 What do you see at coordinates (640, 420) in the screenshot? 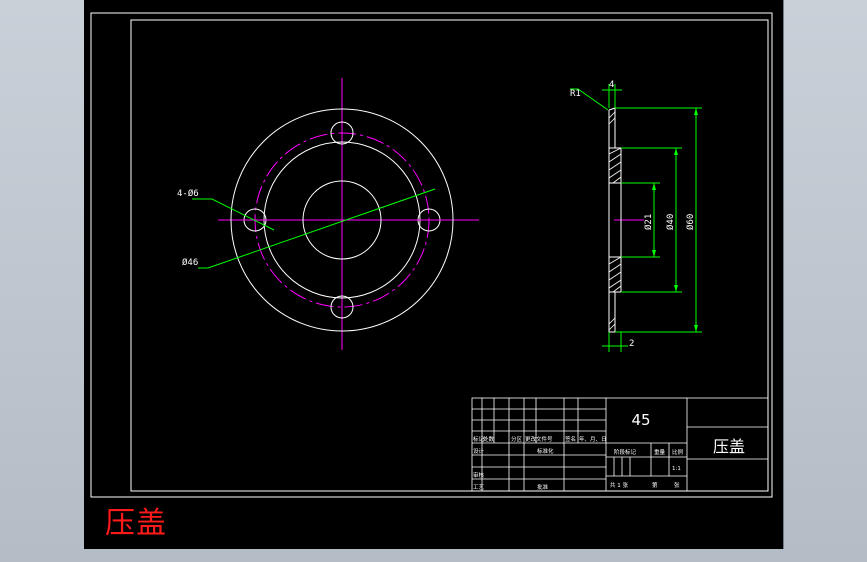
I see `material-label: 45` at bounding box center [640, 420].